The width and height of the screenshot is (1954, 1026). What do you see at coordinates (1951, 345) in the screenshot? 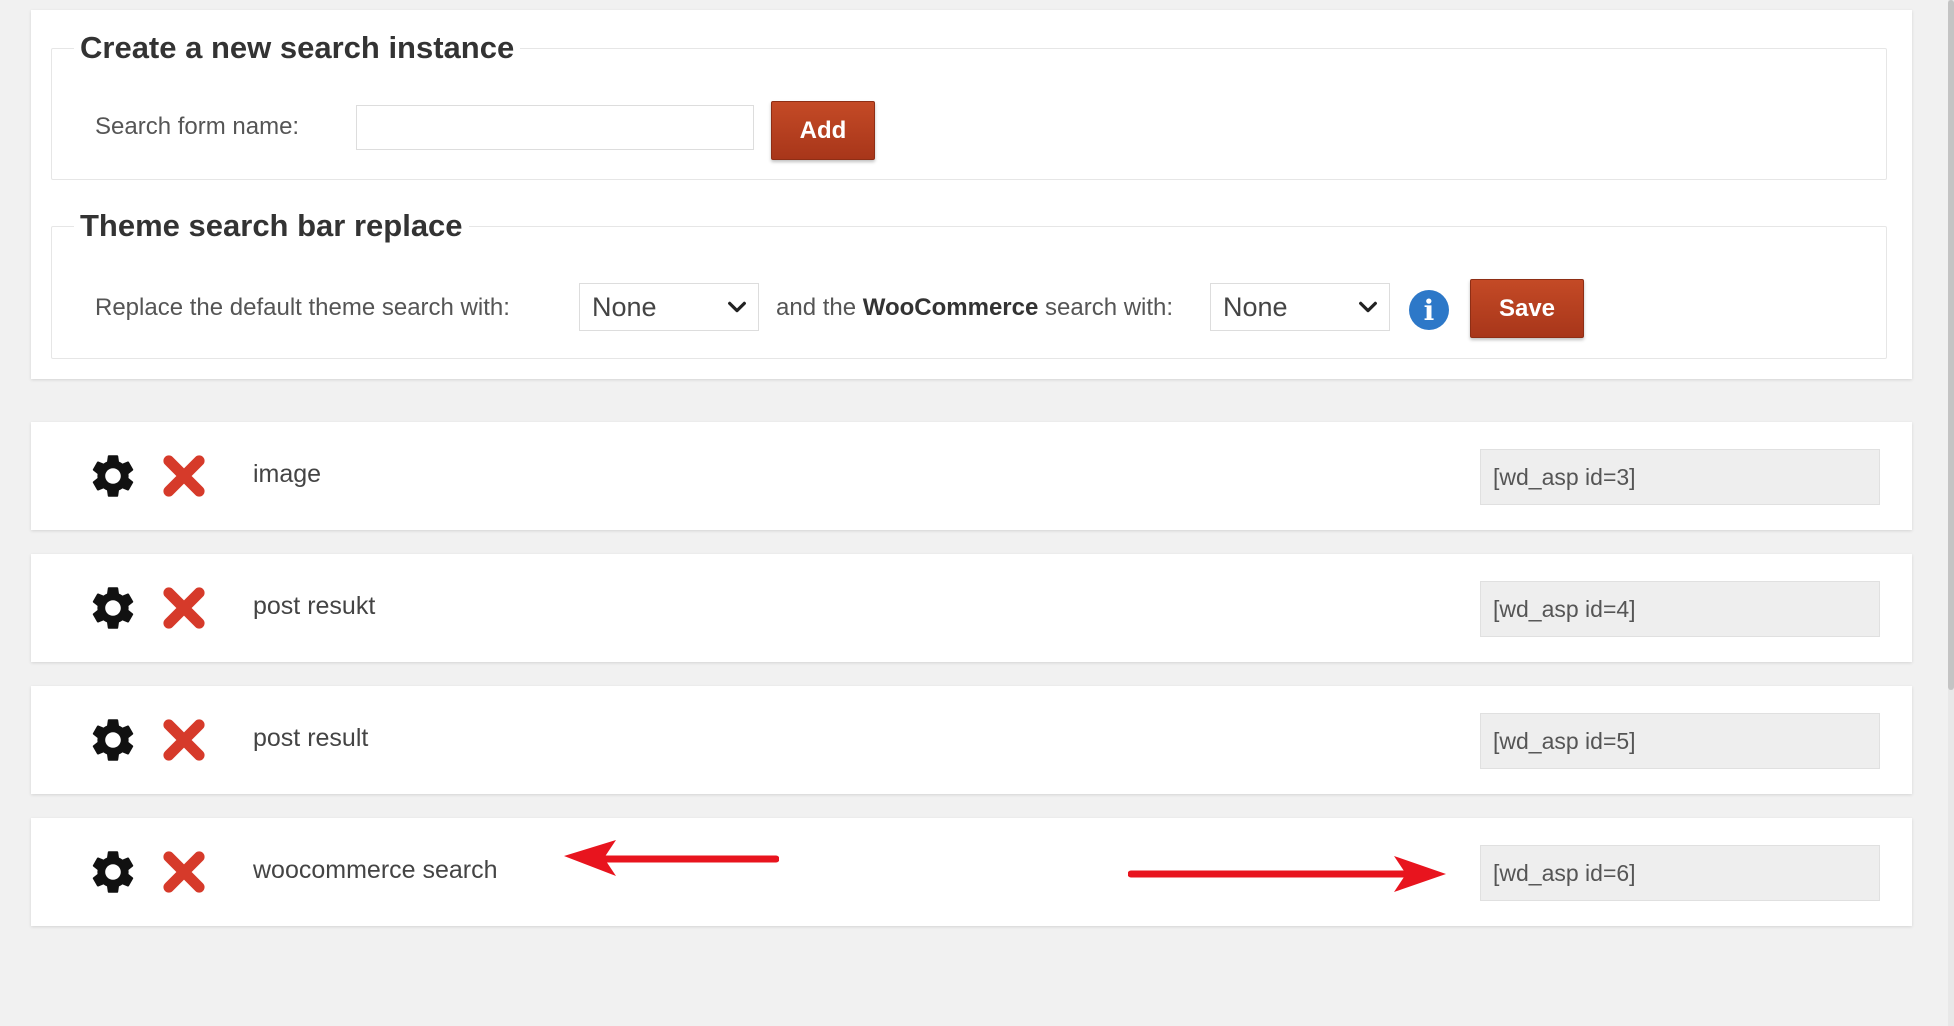
I see `scrollbar-thumb` at bounding box center [1951, 345].